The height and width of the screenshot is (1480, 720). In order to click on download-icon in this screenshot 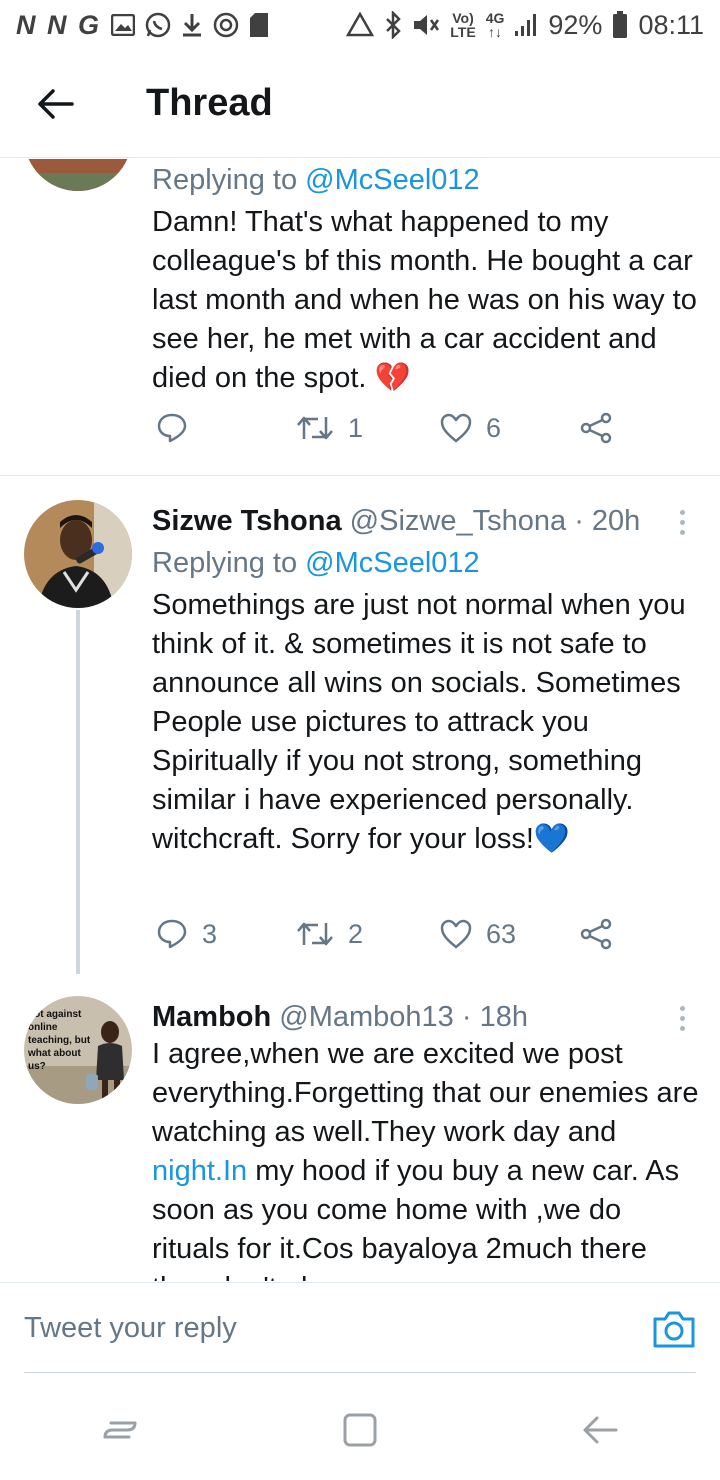, I will do `click(192, 25)`.